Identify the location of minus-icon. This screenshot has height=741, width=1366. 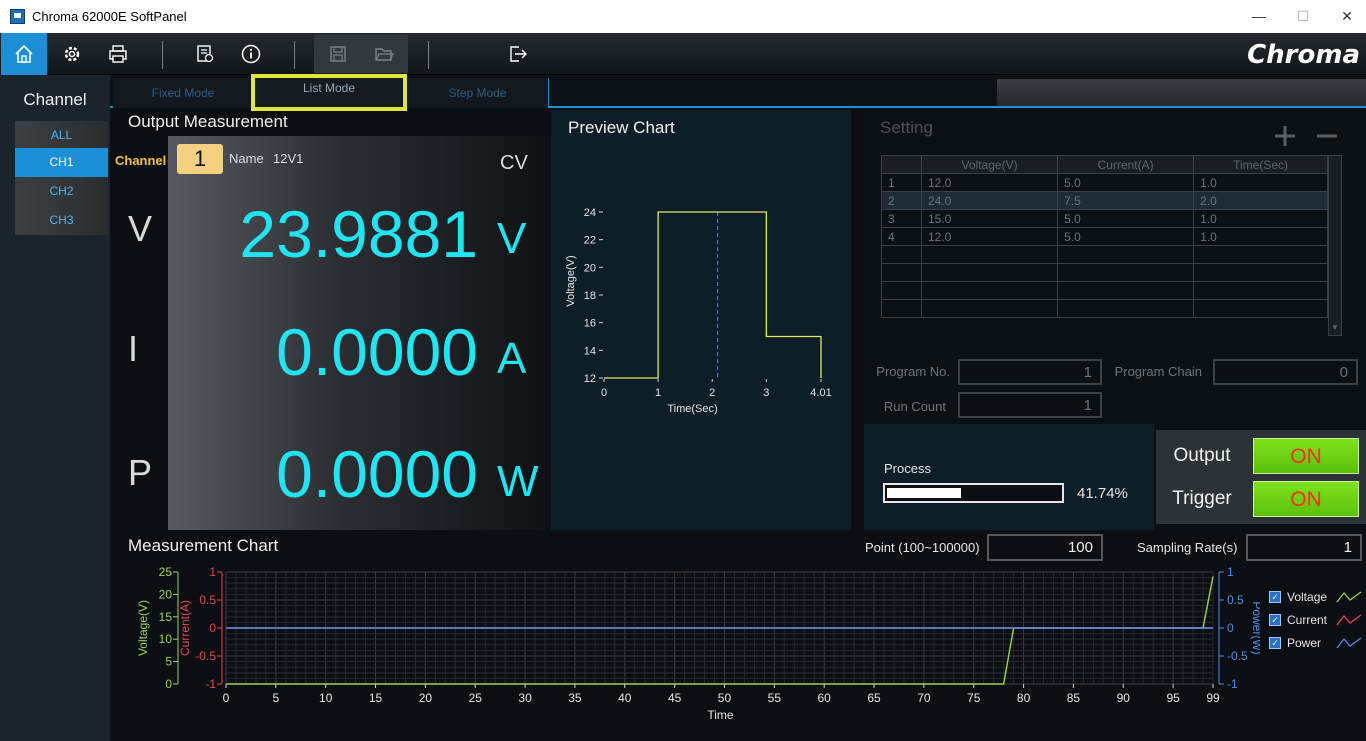
(1327, 136).